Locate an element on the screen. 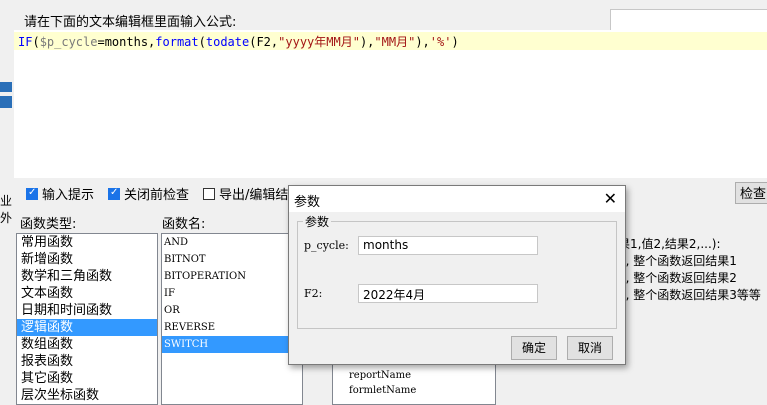 This screenshot has height=405, width=767. cancel-button: 取消 is located at coordinates (590, 348).